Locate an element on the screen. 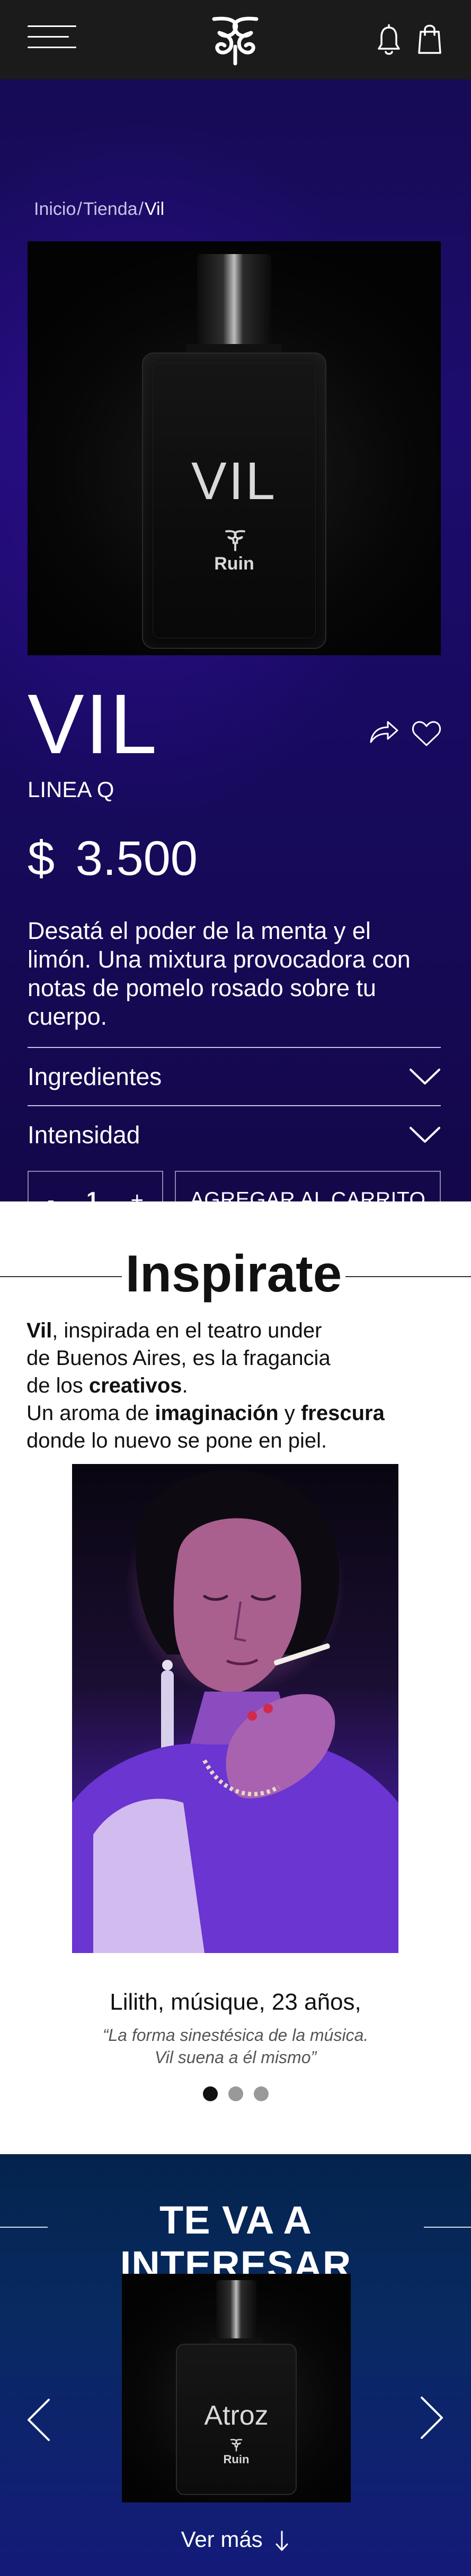 The image size is (471, 2576). inspire-heading: Inspirate is located at coordinates (233, 1273).